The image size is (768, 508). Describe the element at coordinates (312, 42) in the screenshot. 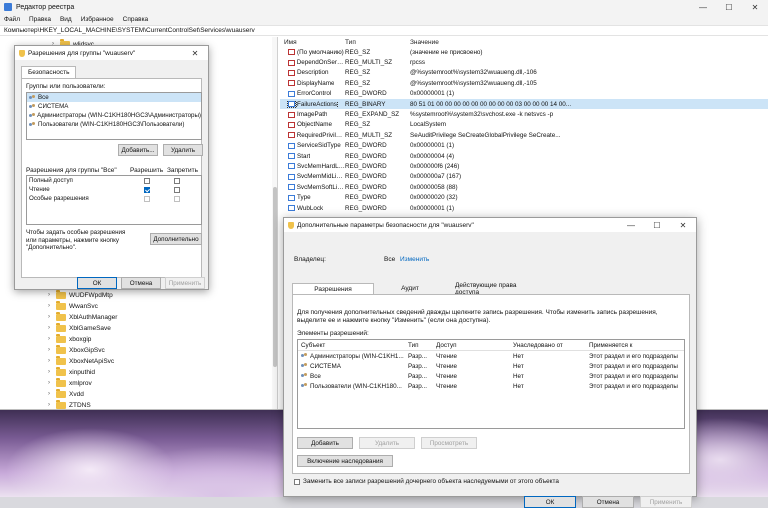

I see `column-name: Имя` at that location.